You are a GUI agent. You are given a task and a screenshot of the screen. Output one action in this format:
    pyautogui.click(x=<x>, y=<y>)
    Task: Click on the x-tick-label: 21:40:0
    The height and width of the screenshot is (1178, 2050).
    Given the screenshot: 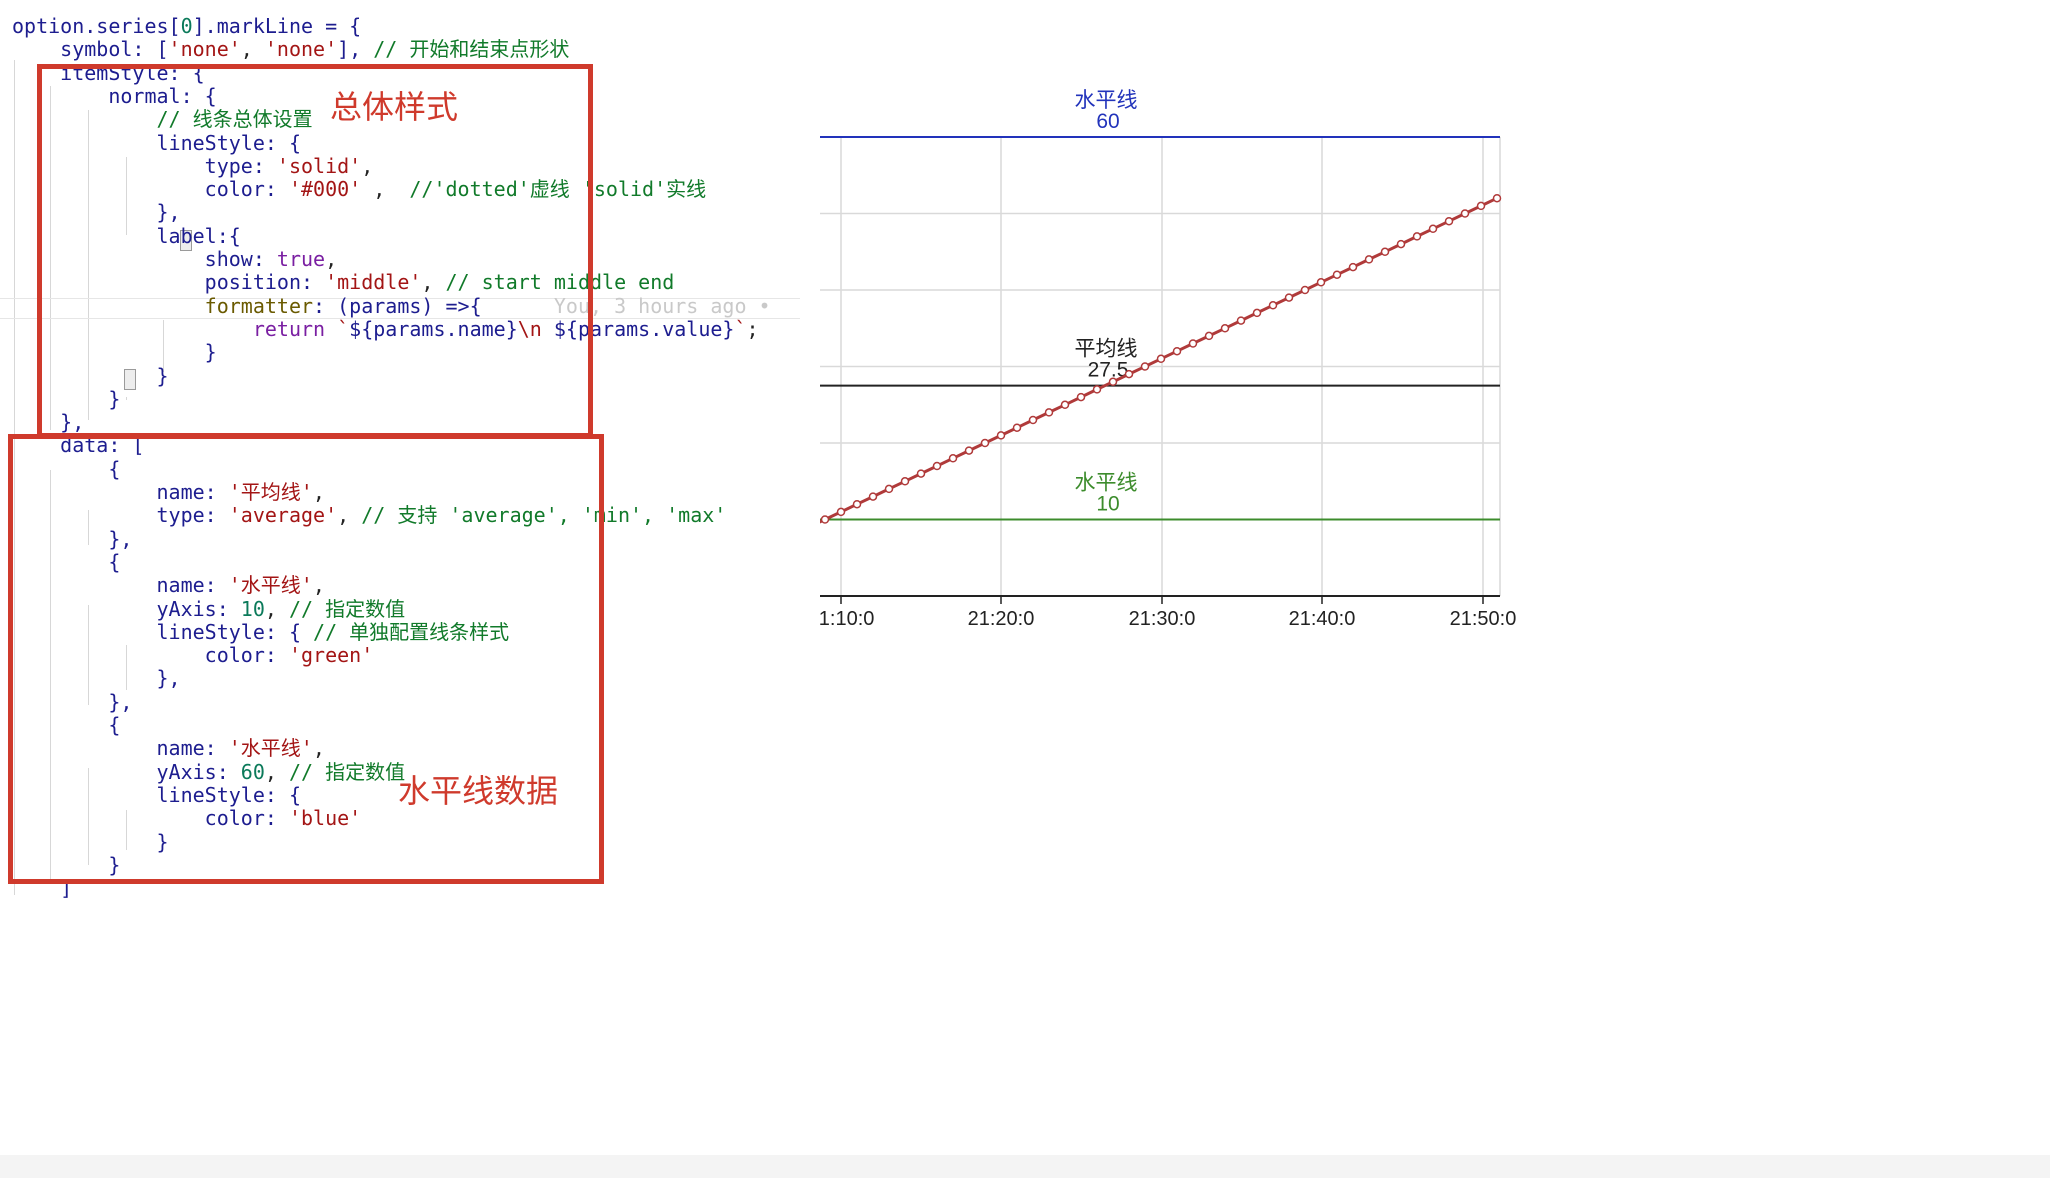 What is the action you would take?
    pyautogui.click(x=1322, y=619)
    